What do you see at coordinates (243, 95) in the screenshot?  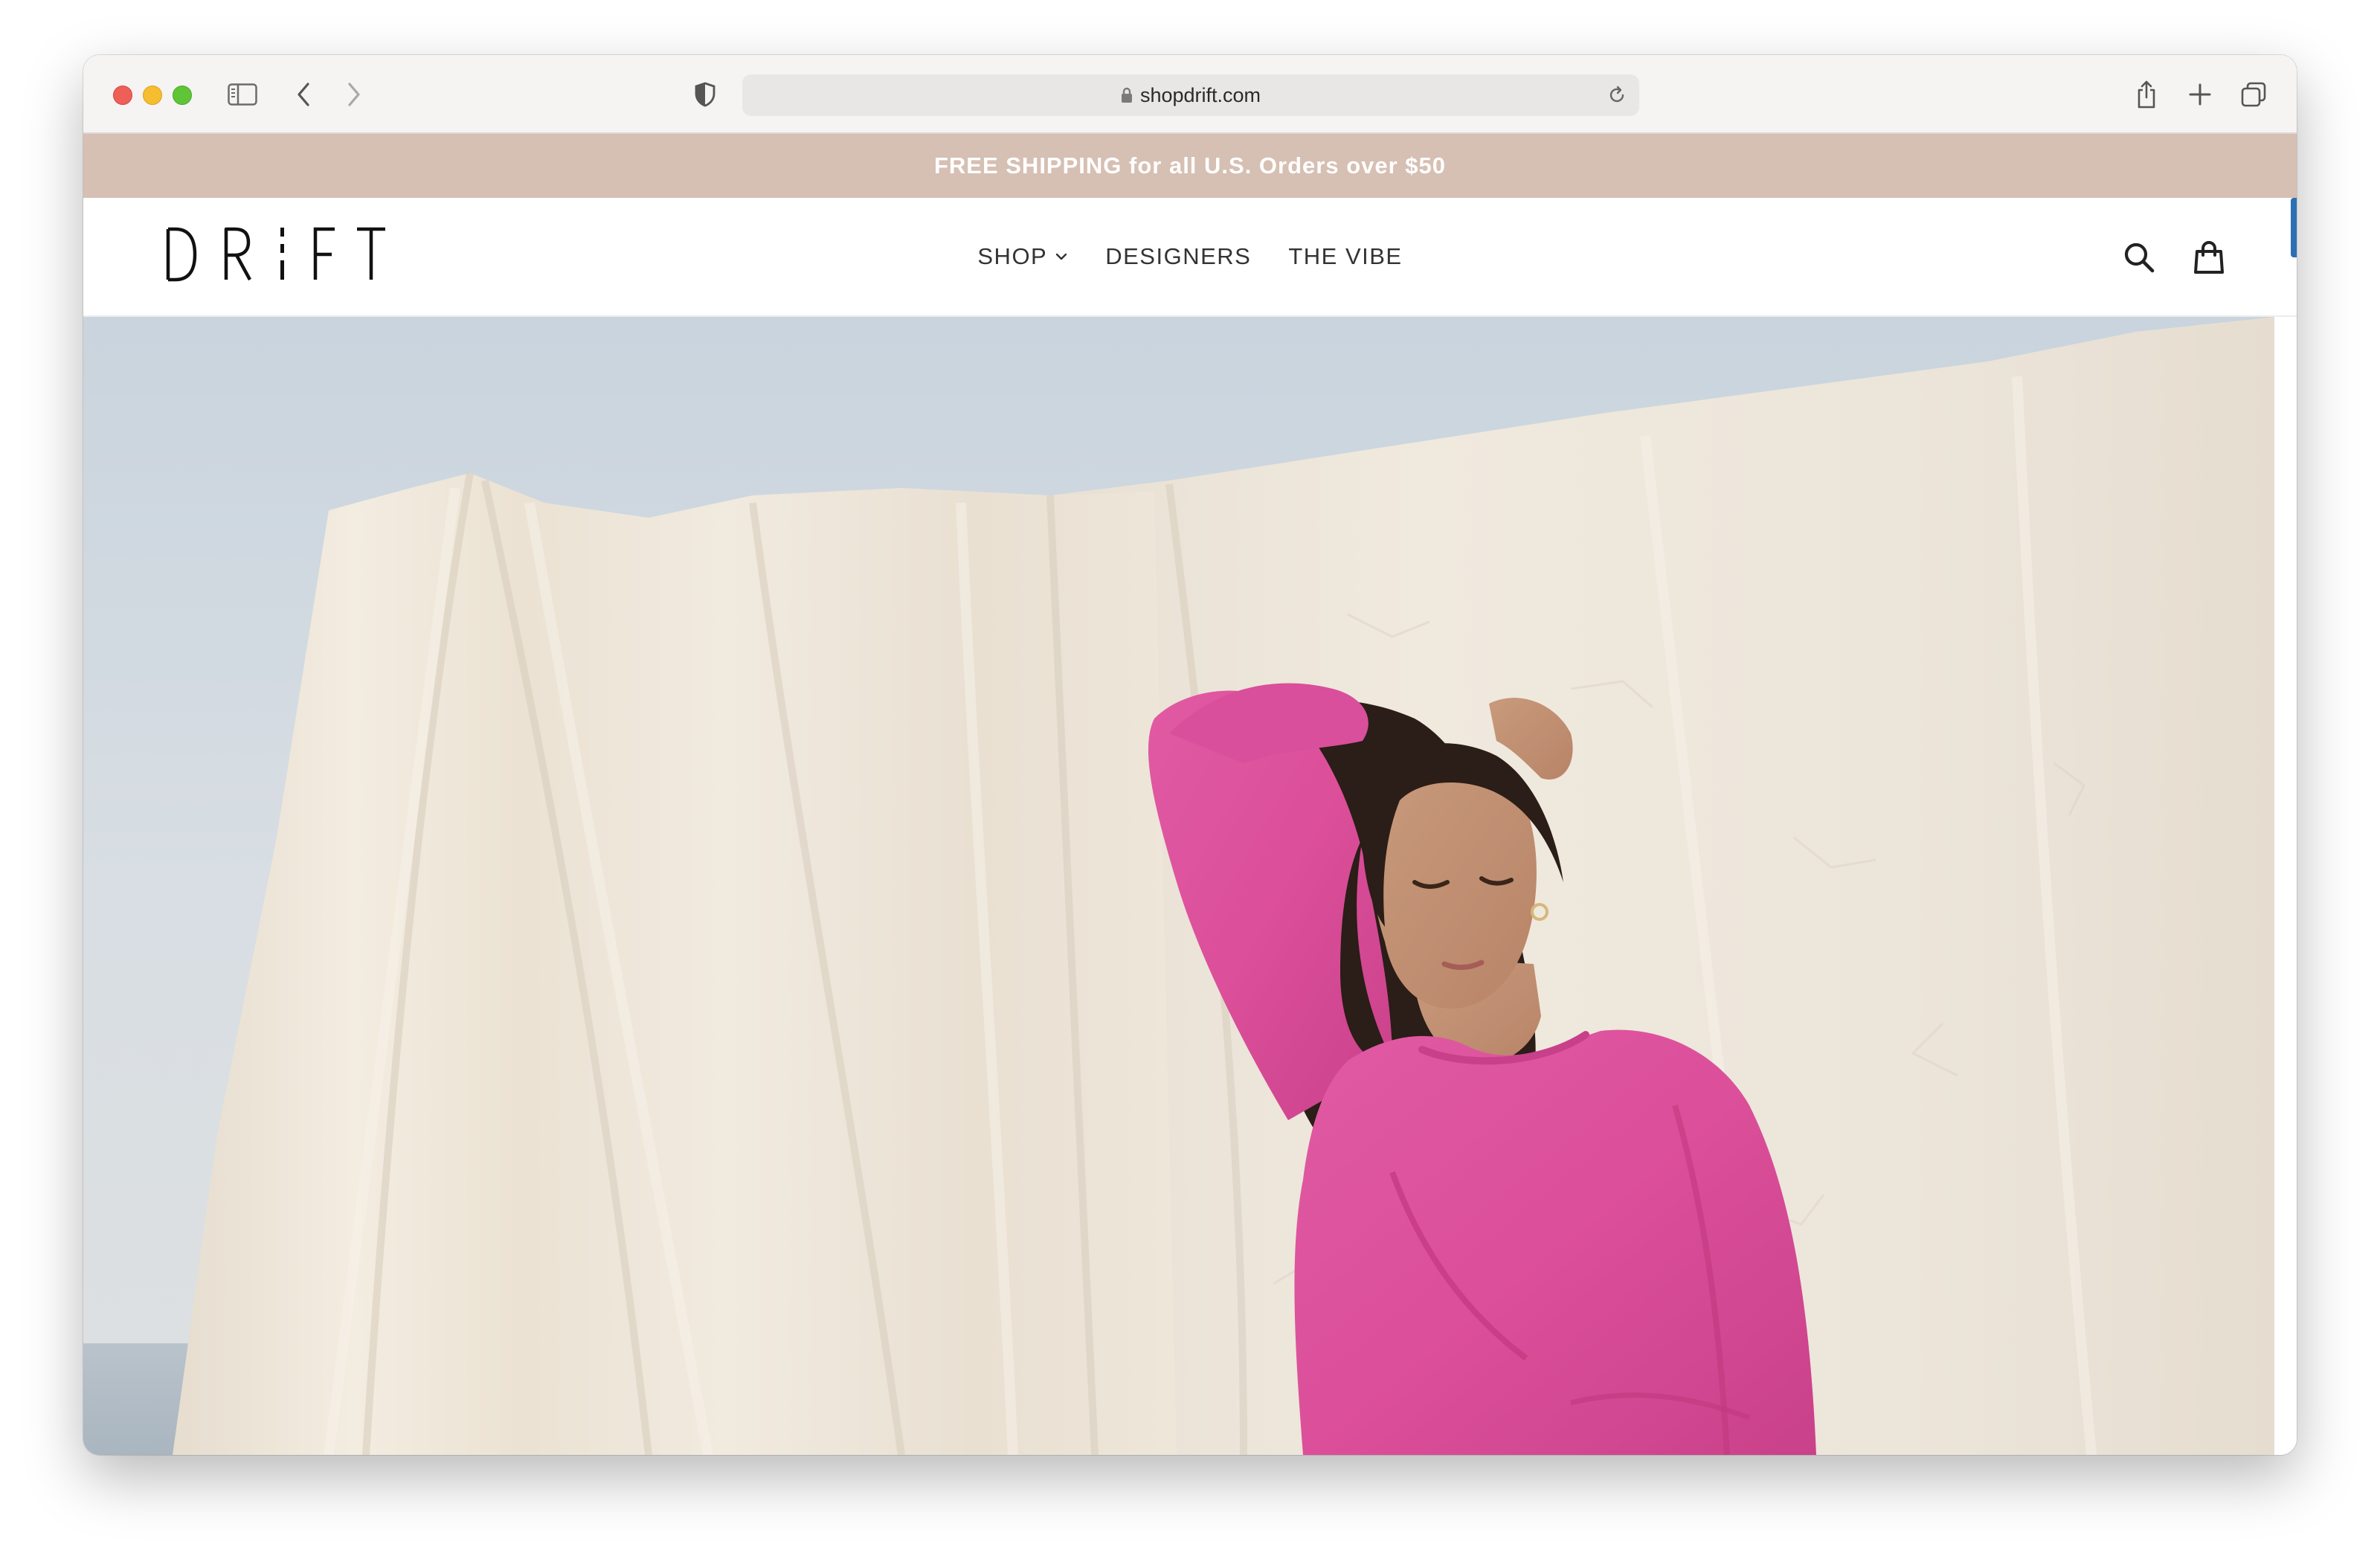 I see `sidebar-toggle-icon` at bounding box center [243, 95].